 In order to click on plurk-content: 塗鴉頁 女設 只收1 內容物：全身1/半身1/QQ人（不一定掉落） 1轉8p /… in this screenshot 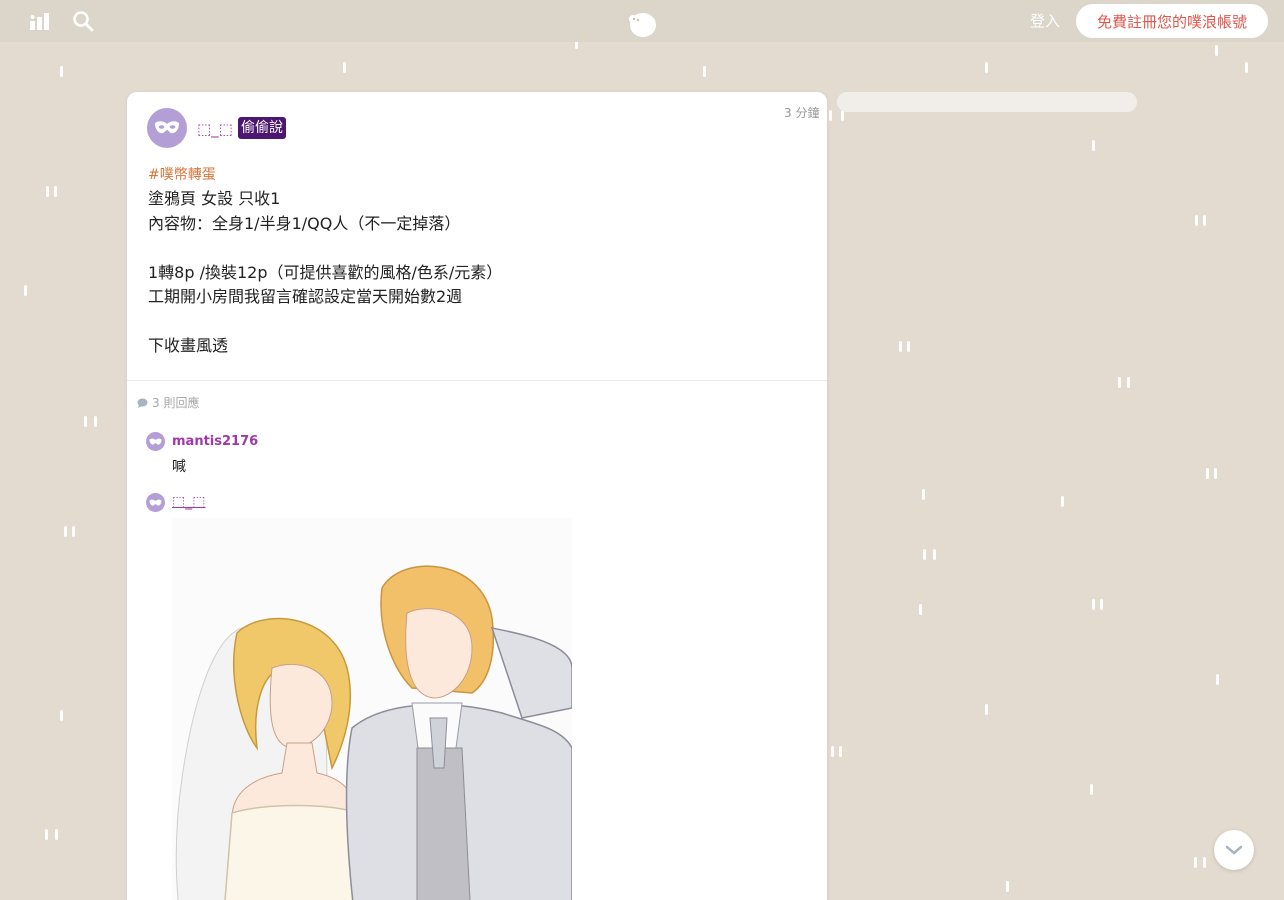, I will do `click(325, 272)`.